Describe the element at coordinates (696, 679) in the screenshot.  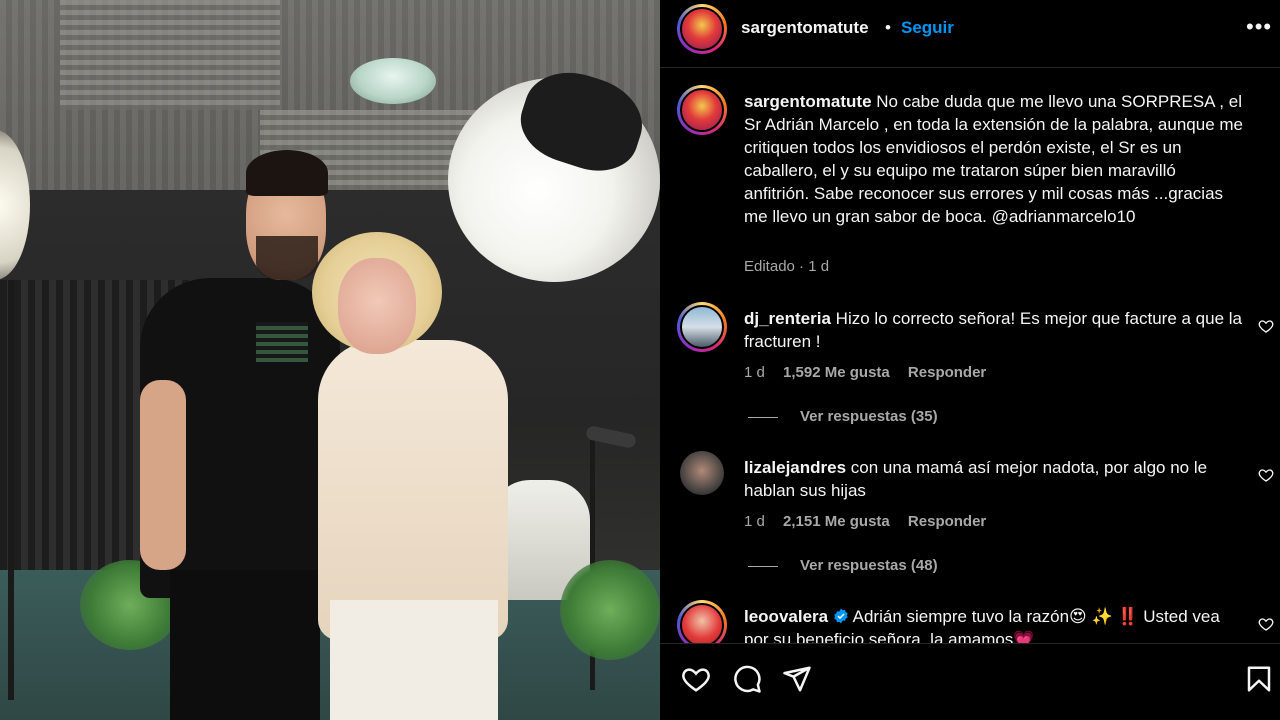
I see `heart-icon` at that location.